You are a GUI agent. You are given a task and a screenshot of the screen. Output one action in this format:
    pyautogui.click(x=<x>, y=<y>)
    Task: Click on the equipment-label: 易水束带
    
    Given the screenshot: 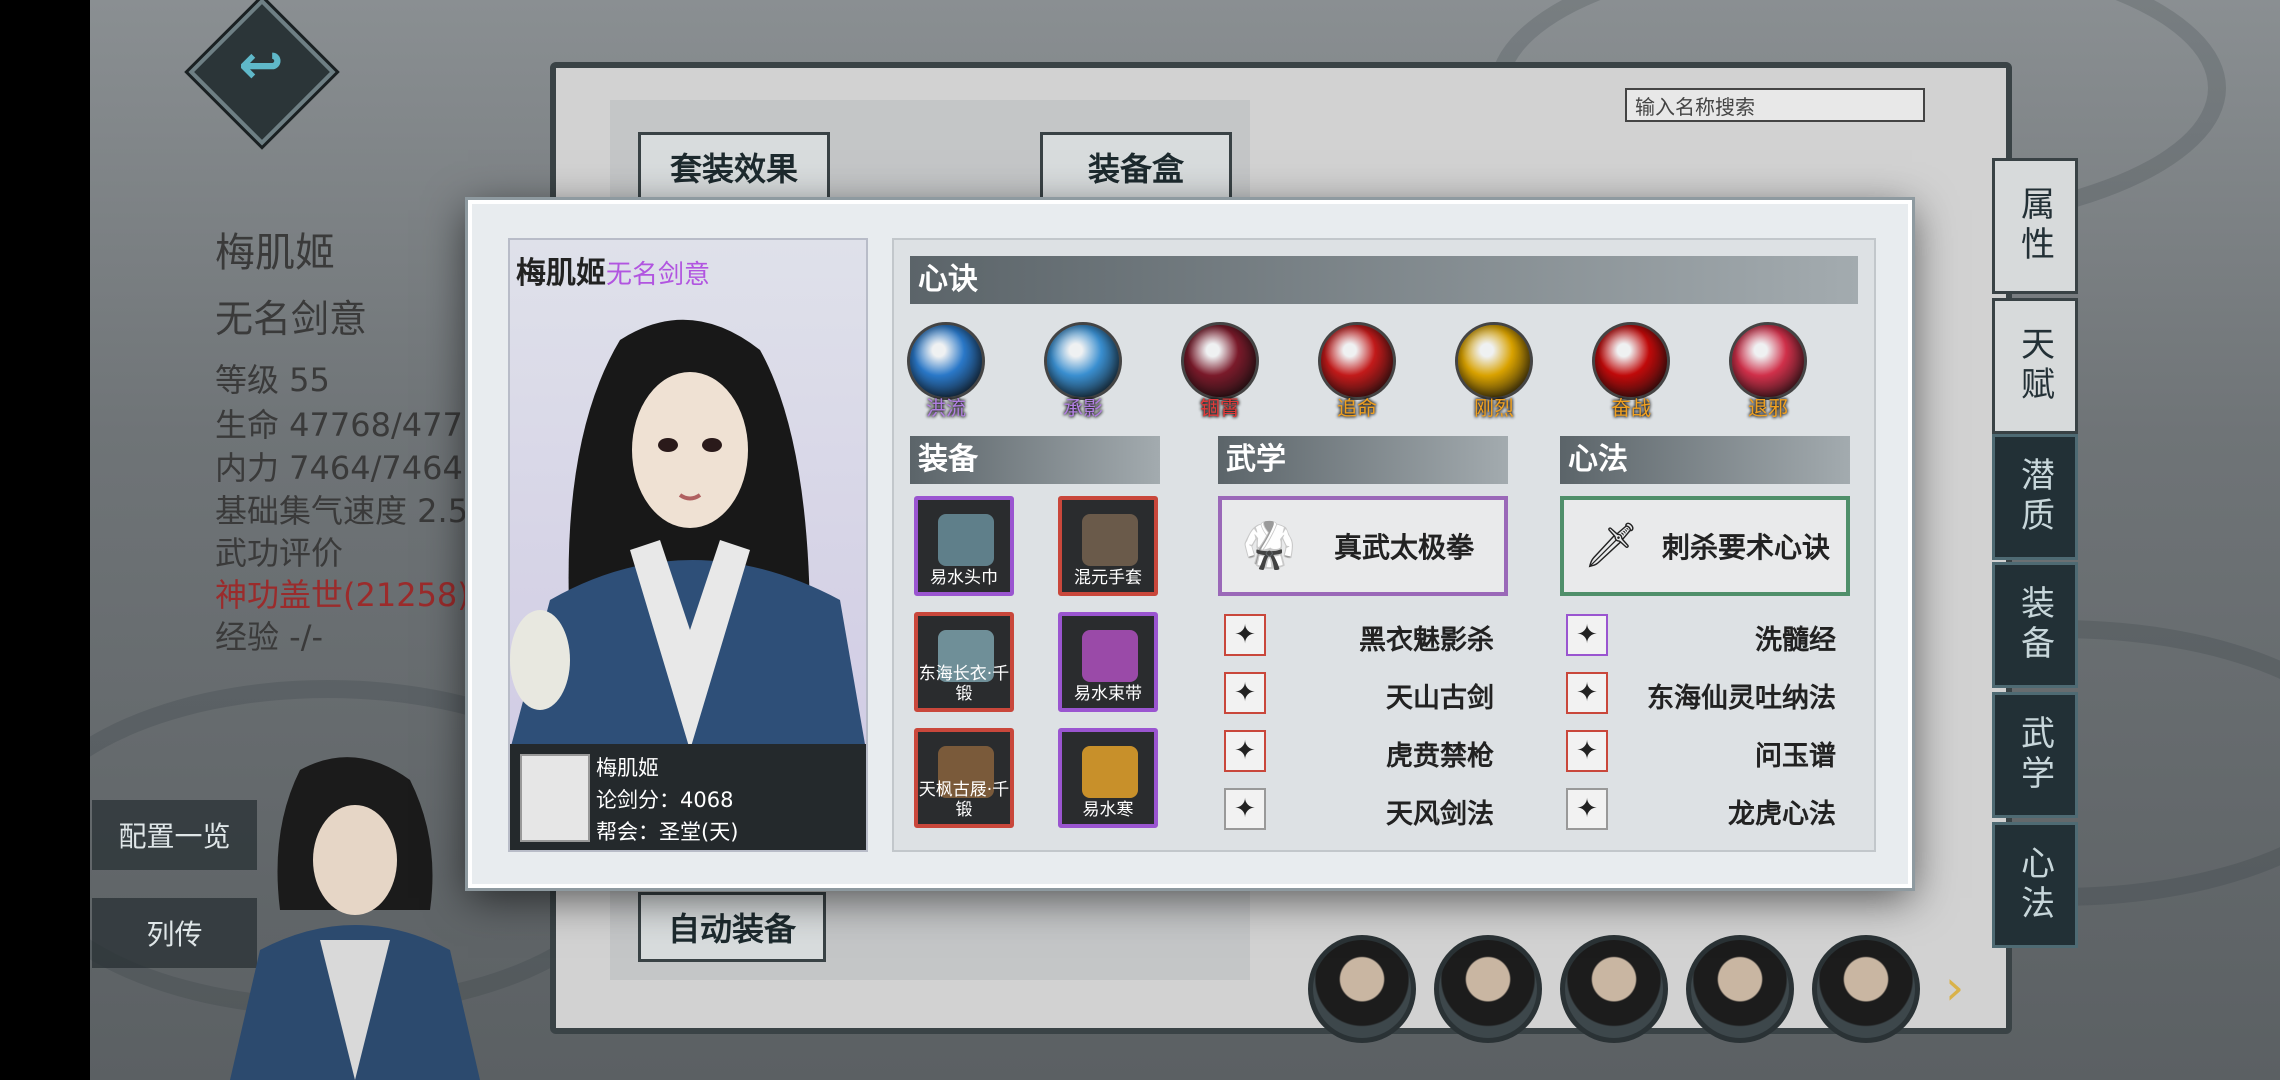 What is the action you would take?
    pyautogui.click(x=1108, y=694)
    